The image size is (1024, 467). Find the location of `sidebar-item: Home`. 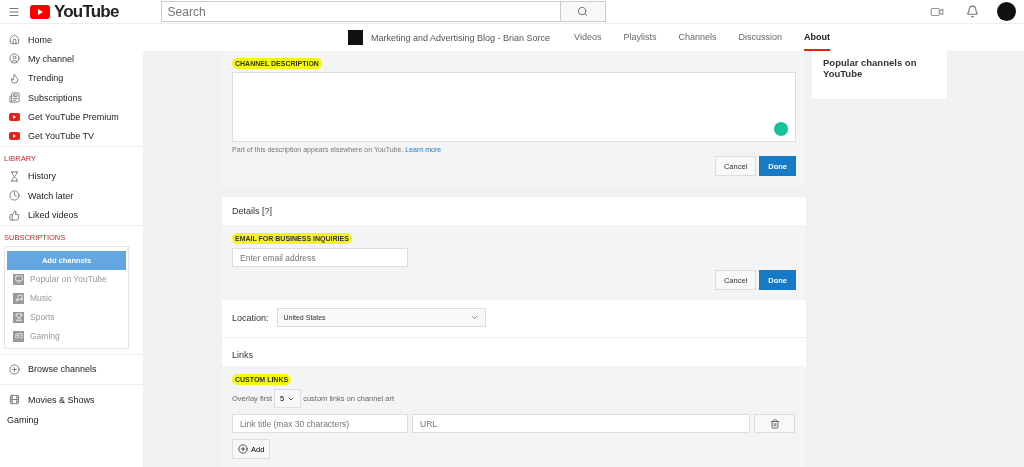

sidebar-item: Home is located at coordinates (71, 40).